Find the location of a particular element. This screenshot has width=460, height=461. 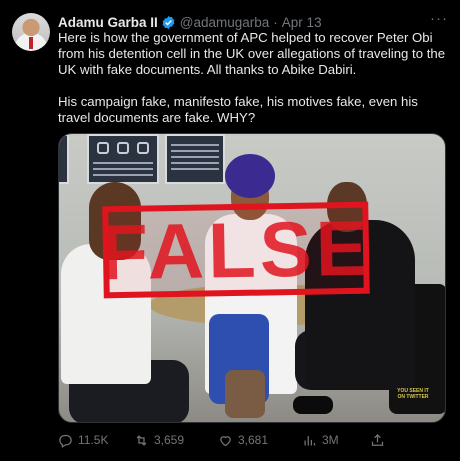

like-icon is located at coordinates (225, 440).